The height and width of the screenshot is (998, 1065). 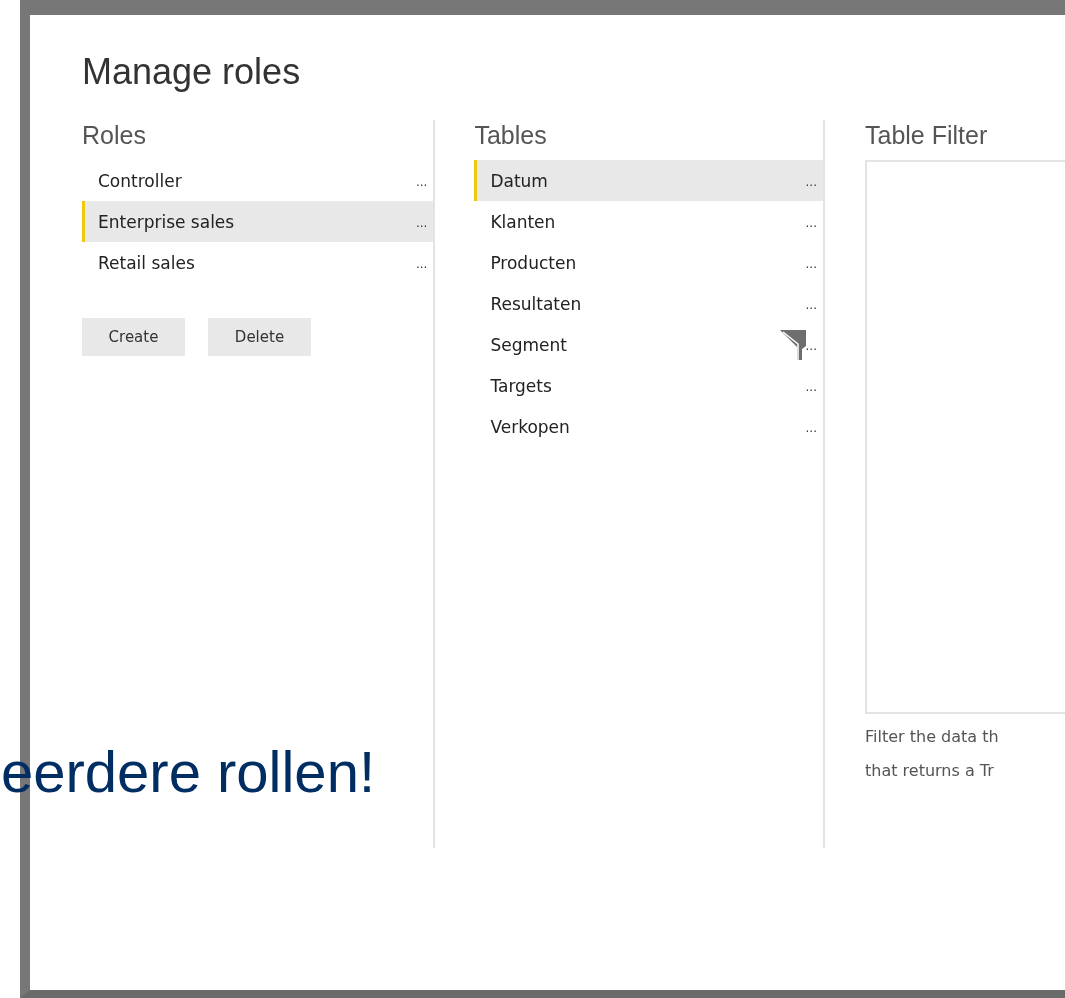 I want to click on action-button: Create, so click(x=133, y=337).